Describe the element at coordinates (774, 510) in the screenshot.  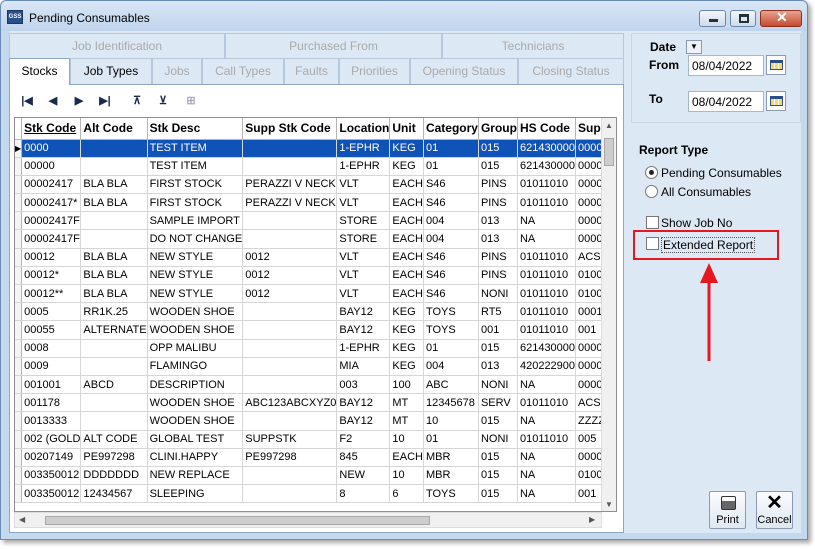
I see `cancel-button: ✕ Cancel` at that location.